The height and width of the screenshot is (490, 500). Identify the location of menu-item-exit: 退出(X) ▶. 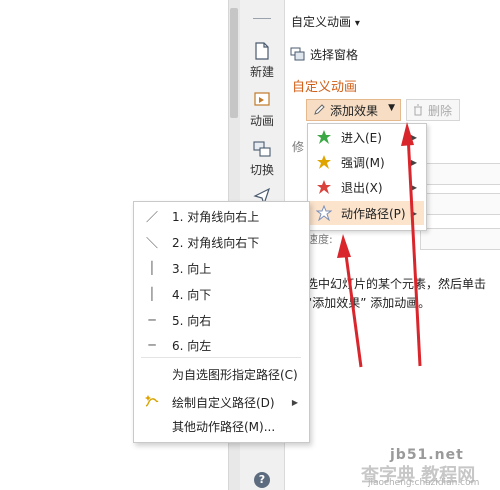
(366, 187).